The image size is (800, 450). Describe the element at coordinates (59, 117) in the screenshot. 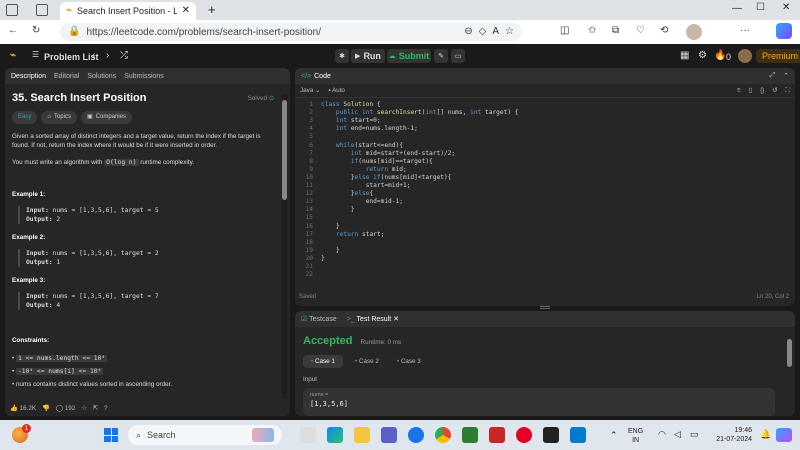

I see `topics-button: ⌂ Topics` at that location.